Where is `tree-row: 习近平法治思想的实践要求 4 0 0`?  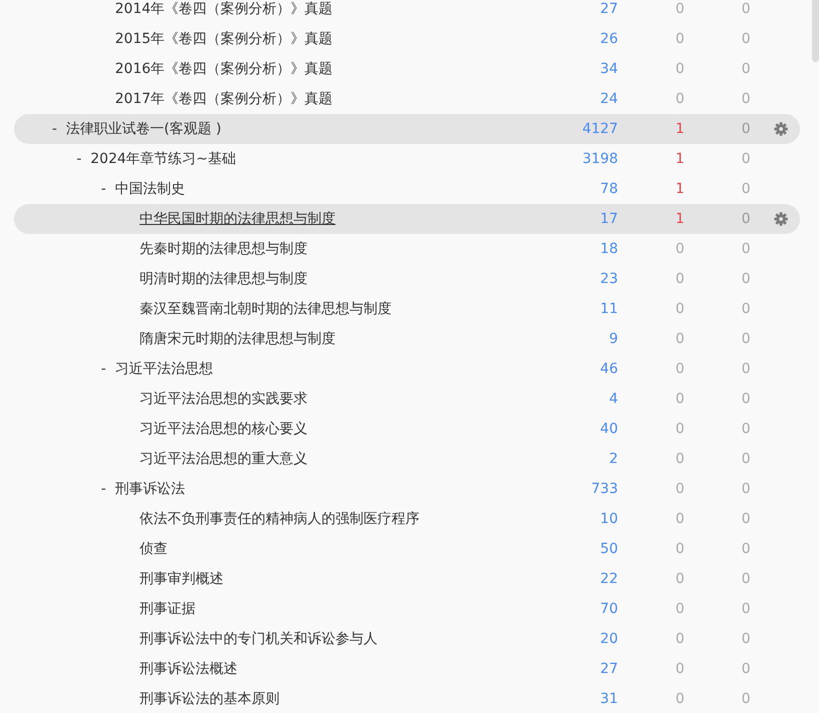 tree-row: 习近平法治思想的实践要求 4 0 0 is located at coordinates (407, 399).